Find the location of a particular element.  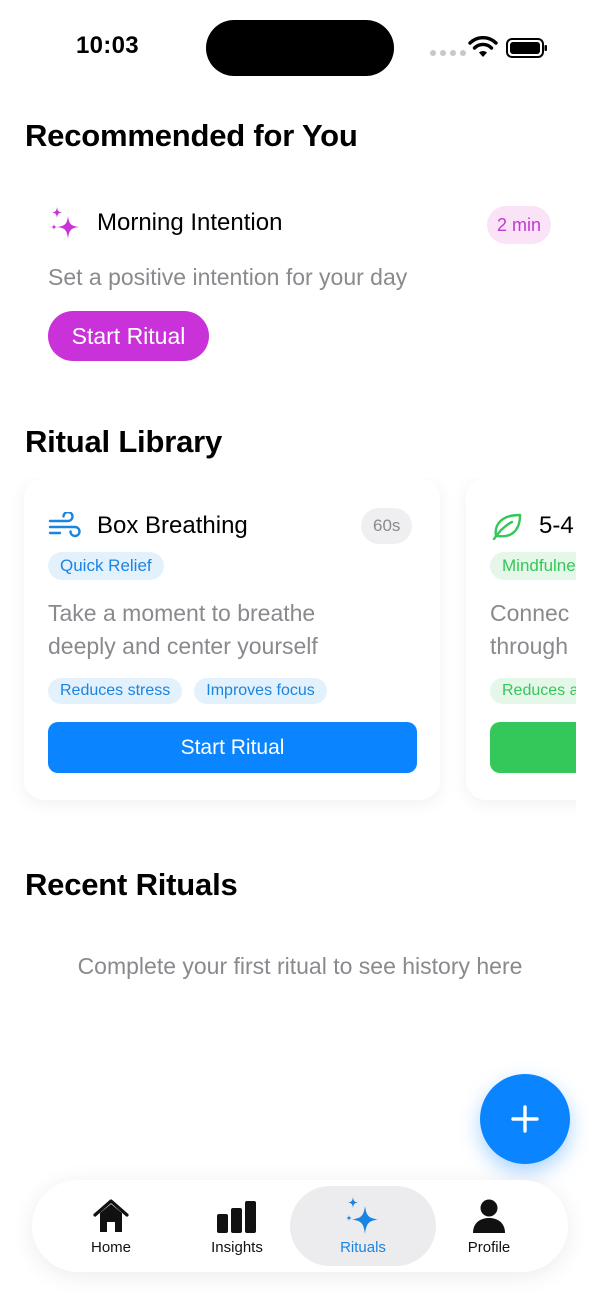

ritual-card-title: Box Breathing is located at coordinates (172, 525).